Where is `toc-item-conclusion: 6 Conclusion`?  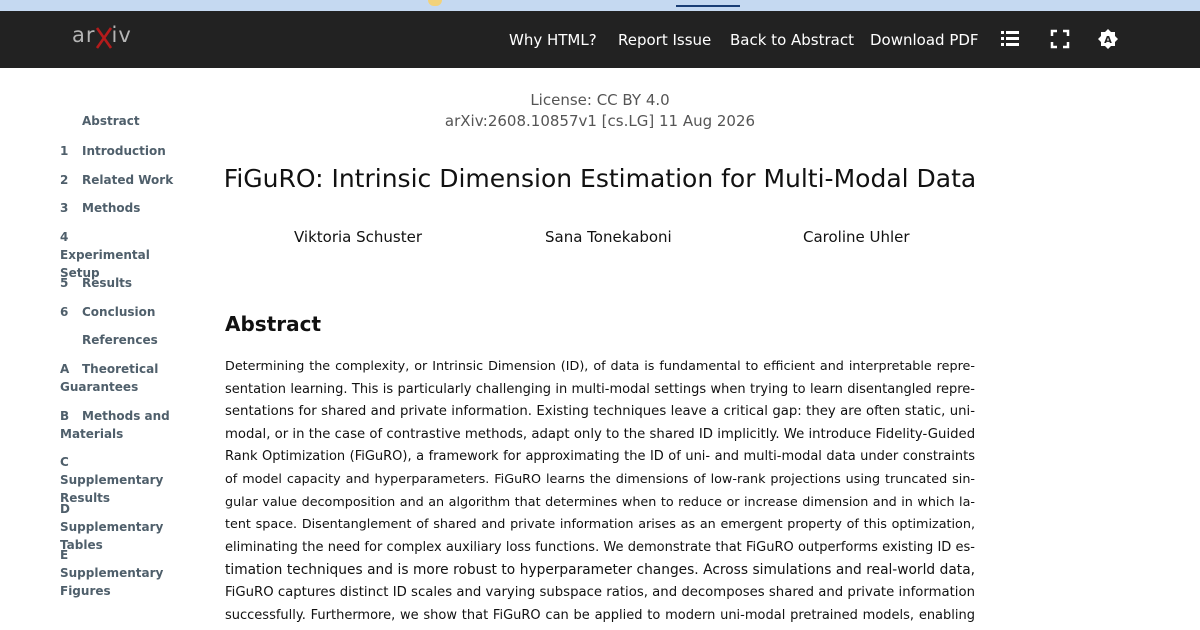 toc-item-conclusion: 6 Conclusion is located at coordinates (125, 312).